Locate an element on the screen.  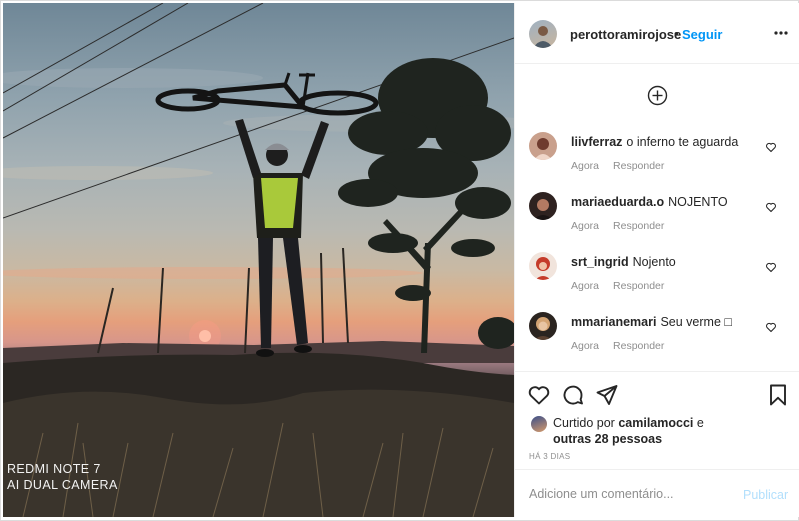
comment-icon is located at coordinates (573, 395).